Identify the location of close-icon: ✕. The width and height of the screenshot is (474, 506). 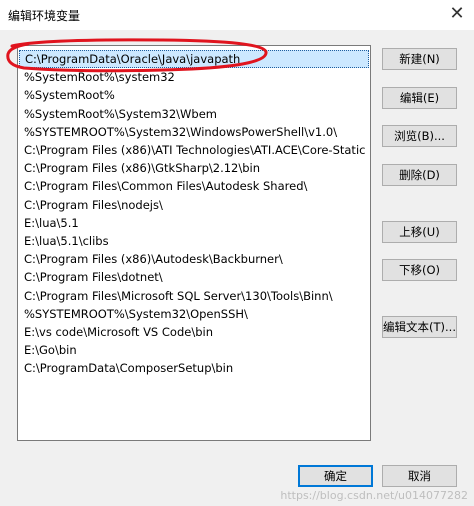
(457, 13).